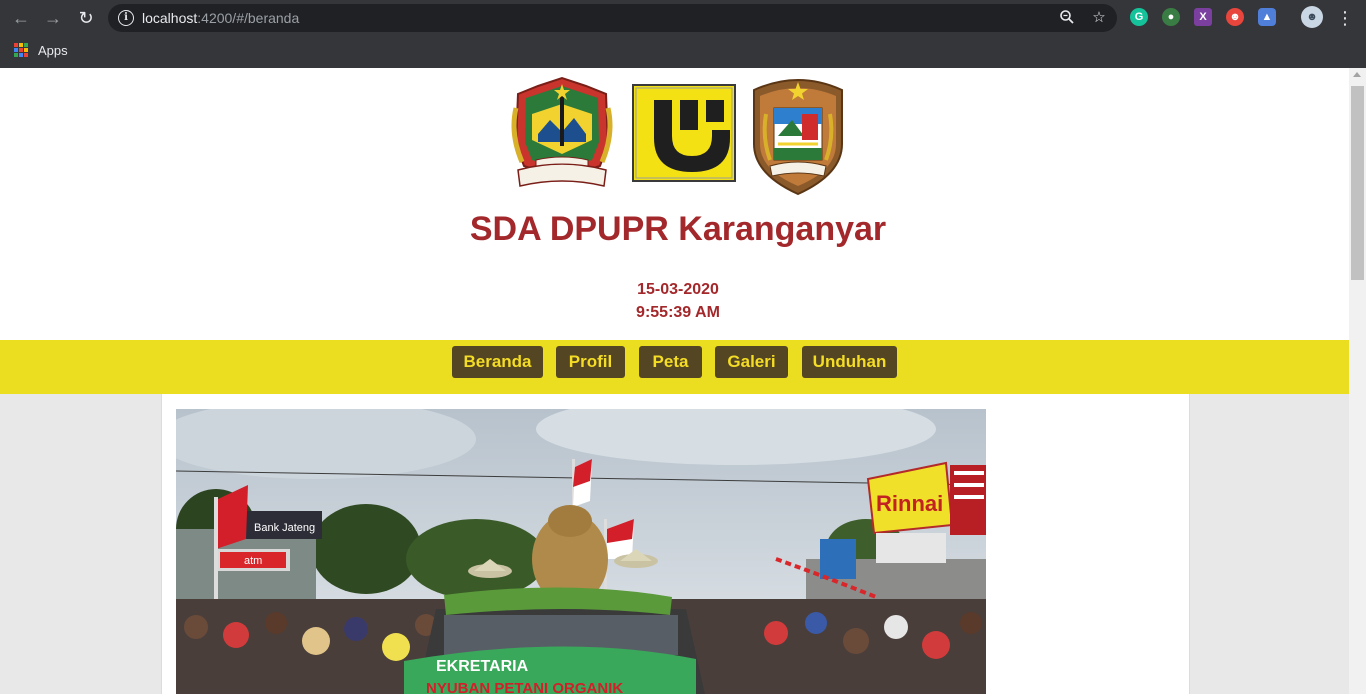 This screenshot has width=1366, height=694. What do you see at coordinates (1067, 18) in the screenshot?
I see `zoom-icon` at bounding box center [1067, 18].